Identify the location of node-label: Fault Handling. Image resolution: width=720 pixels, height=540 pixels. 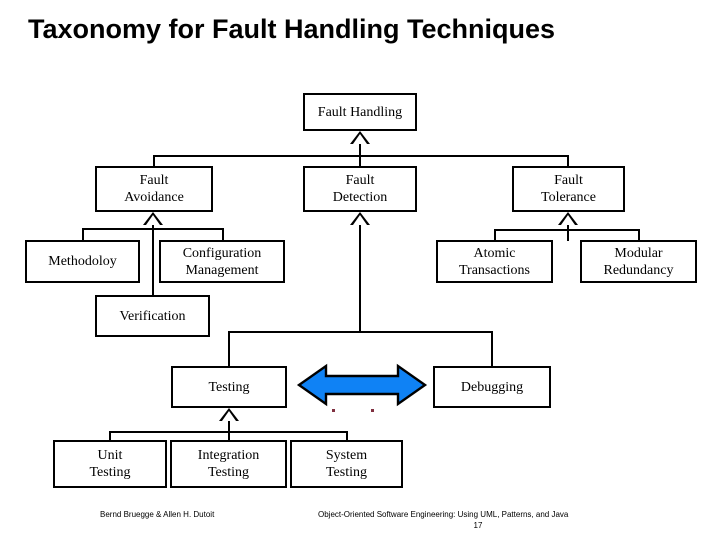
(360, 112).